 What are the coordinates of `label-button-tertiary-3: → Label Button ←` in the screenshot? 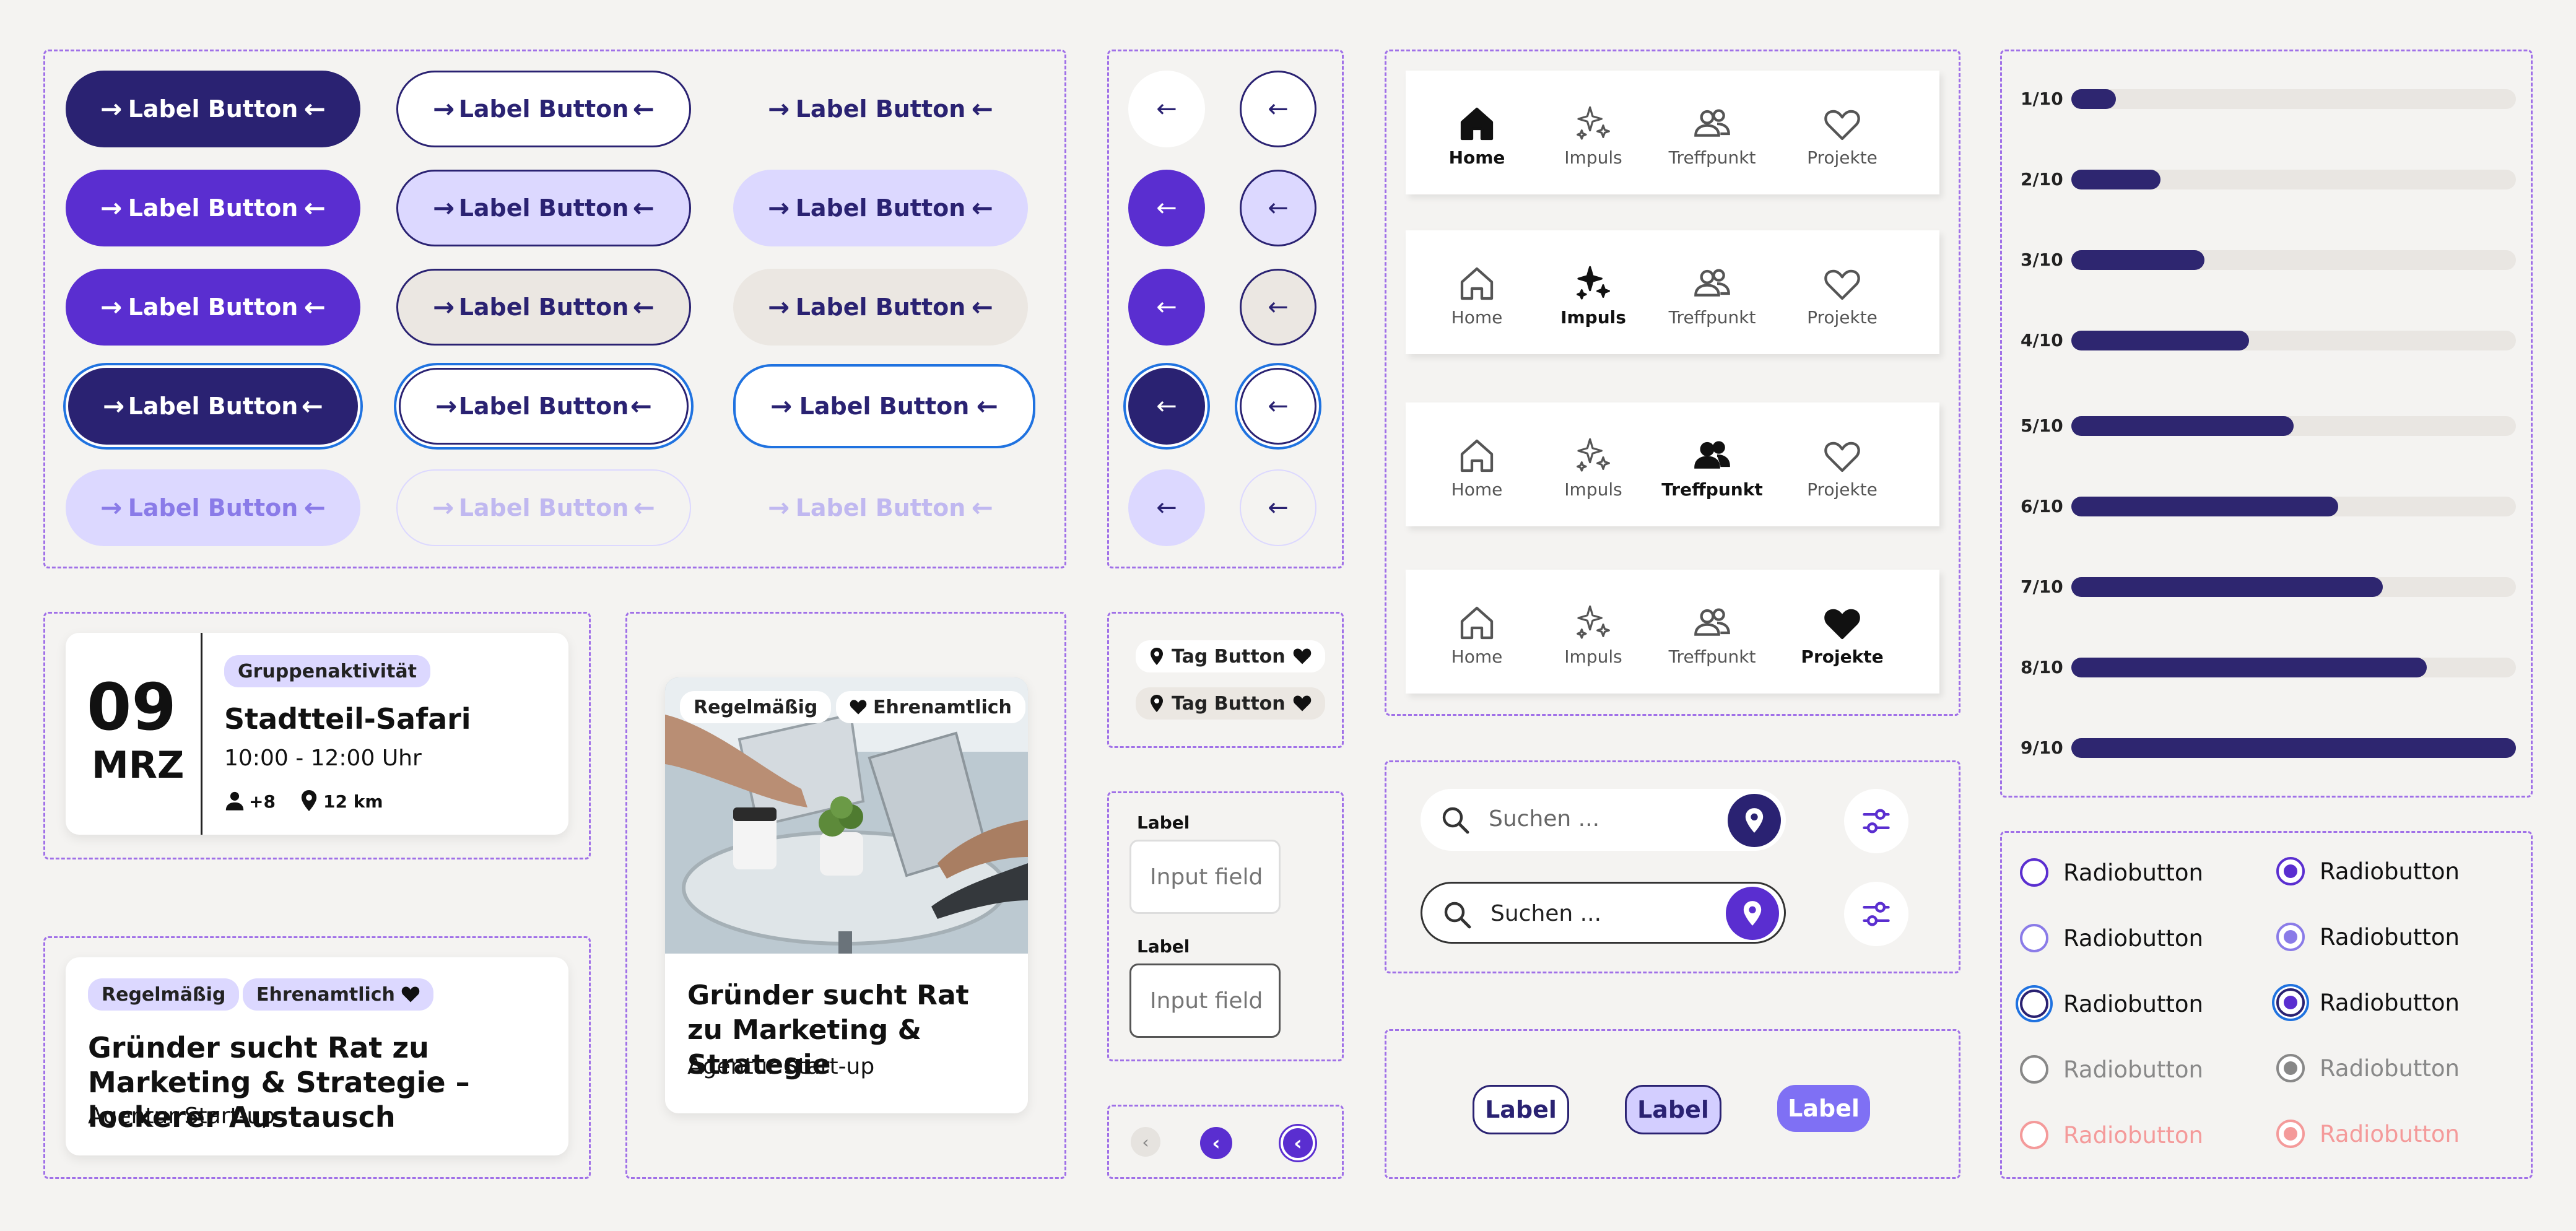 It's located at (880, 308).